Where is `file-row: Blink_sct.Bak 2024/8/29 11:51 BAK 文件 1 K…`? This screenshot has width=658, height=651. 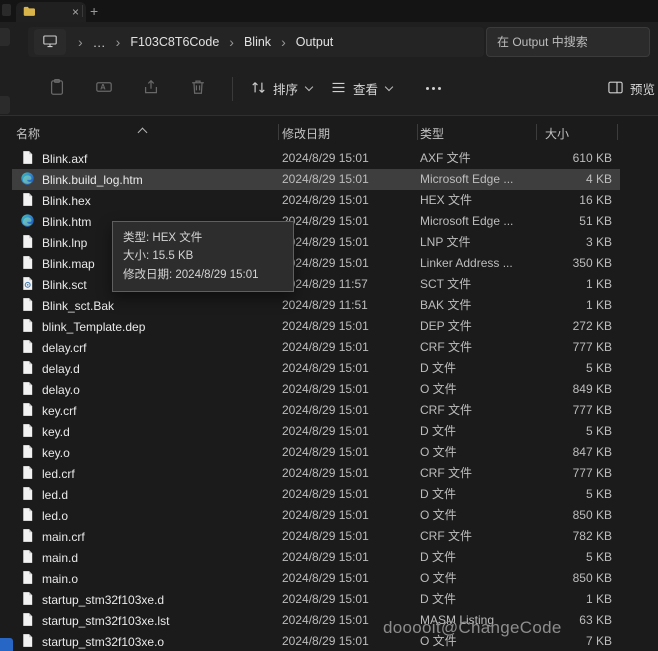 file-row: Blink_sct.Bak 2024/8/29 11:51 BAK 文件 1 K… is located at coordinates (329, 305).